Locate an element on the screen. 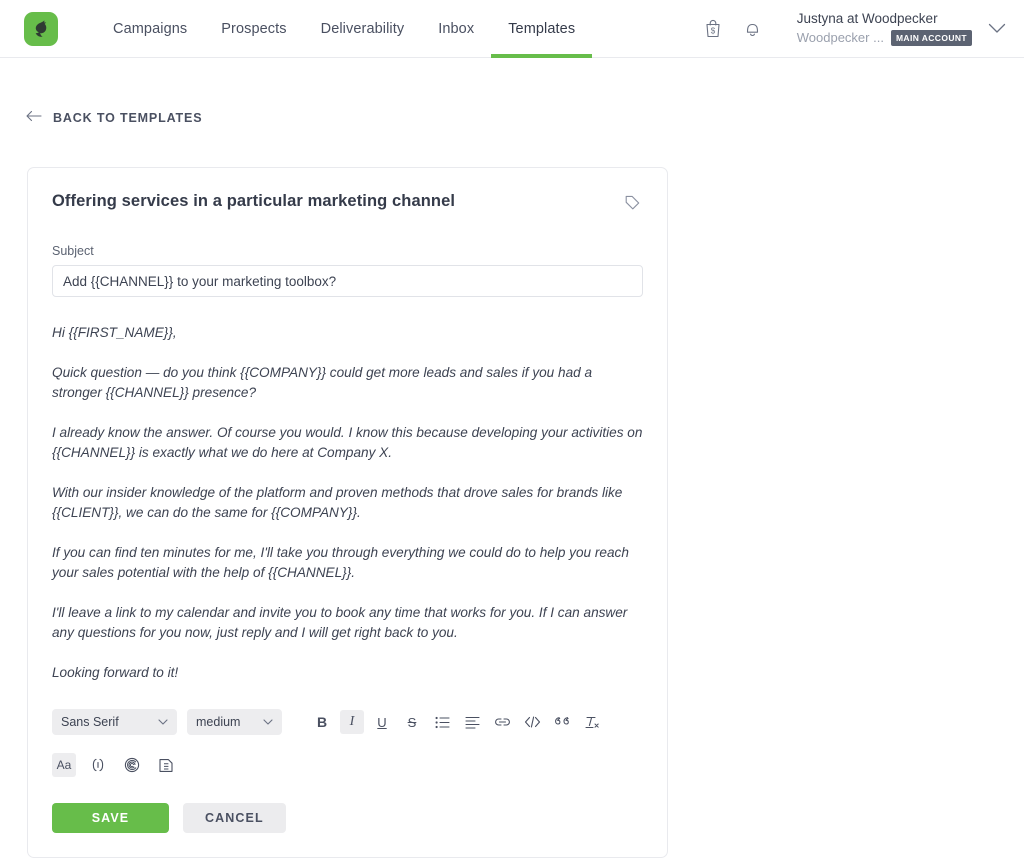 The width and height of the screenshot is (1024, 858). text-case-icon: Aa is located at coordinates (64, 765).